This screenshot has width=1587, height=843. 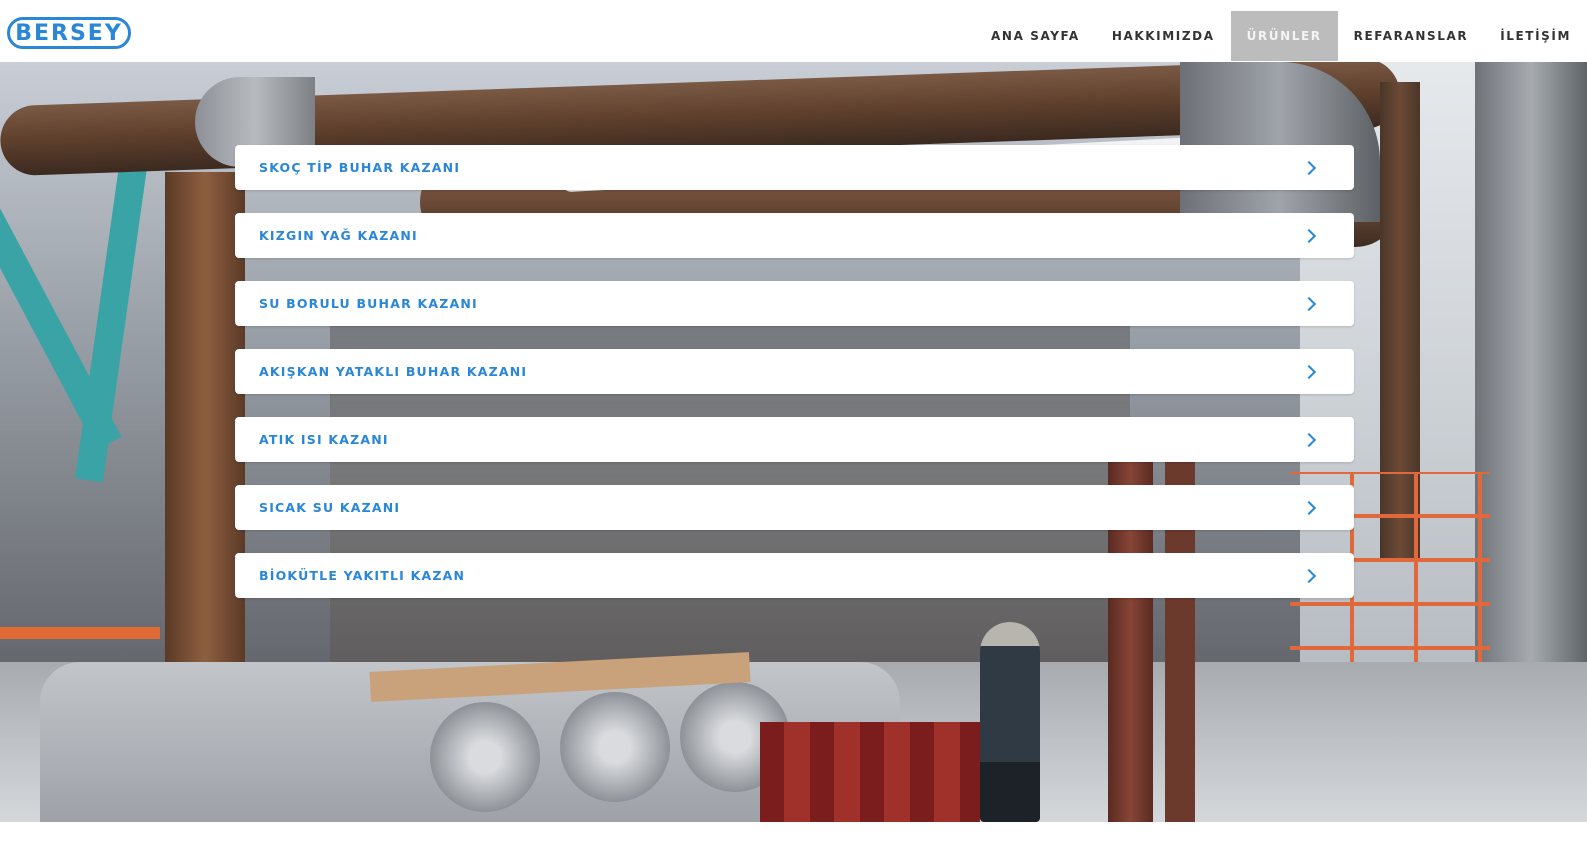 What do you see at coordinates (870, 772) in the screenshot?
I see `red-base-frame` at bounding box center [870, 772].